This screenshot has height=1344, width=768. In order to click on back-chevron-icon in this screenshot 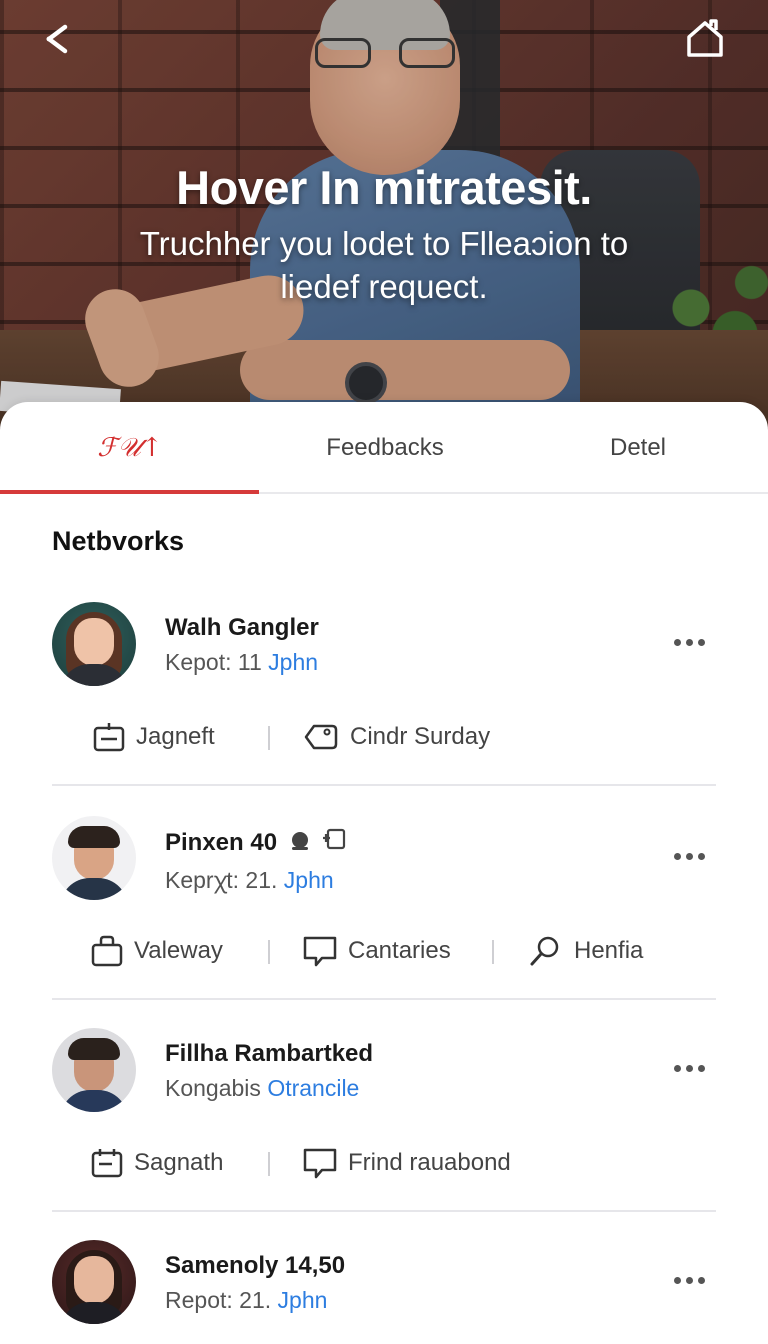, I will do `click(57, 39)`.